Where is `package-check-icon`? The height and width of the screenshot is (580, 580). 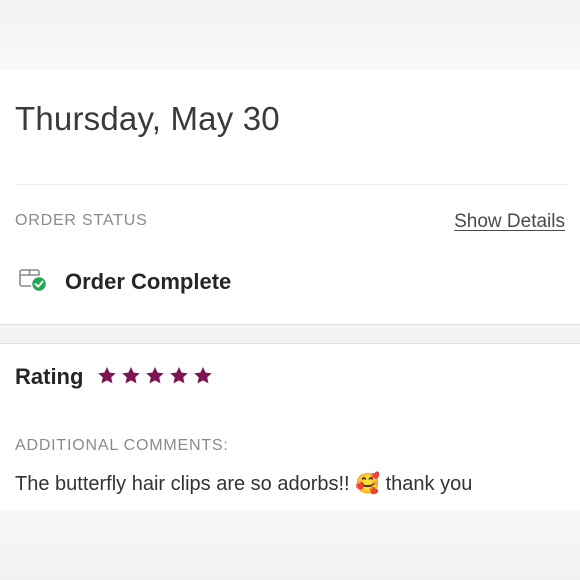
package-check-icon is located at coordinates (34, 280).